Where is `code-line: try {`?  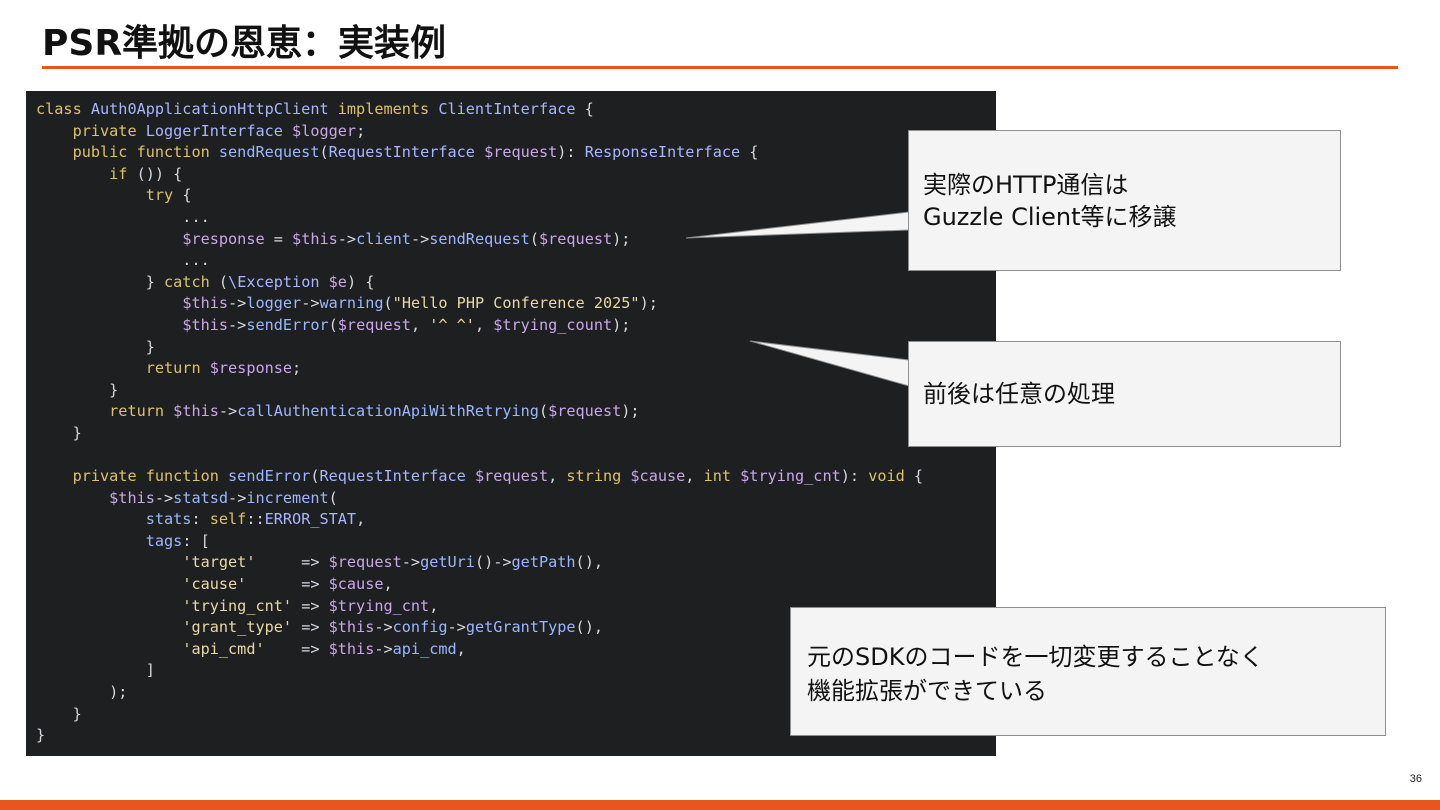 code-line: try { is located at coordinates (168, 195).